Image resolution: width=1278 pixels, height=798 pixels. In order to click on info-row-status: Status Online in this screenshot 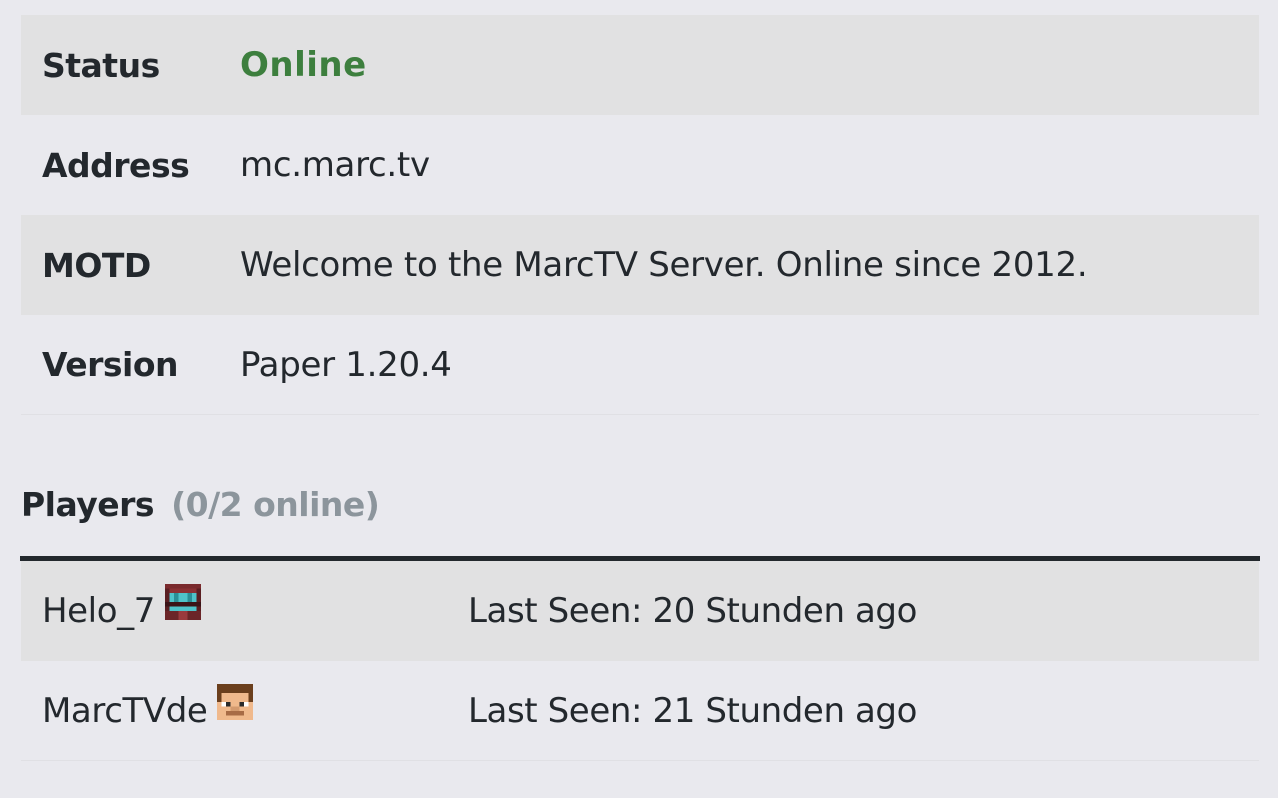, I will do `click(640, 65)`.